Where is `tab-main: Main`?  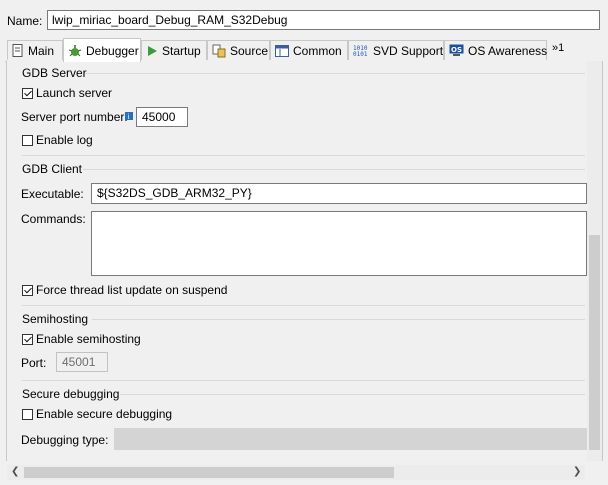
tab-main: Main is located at coordinates (35, 50).